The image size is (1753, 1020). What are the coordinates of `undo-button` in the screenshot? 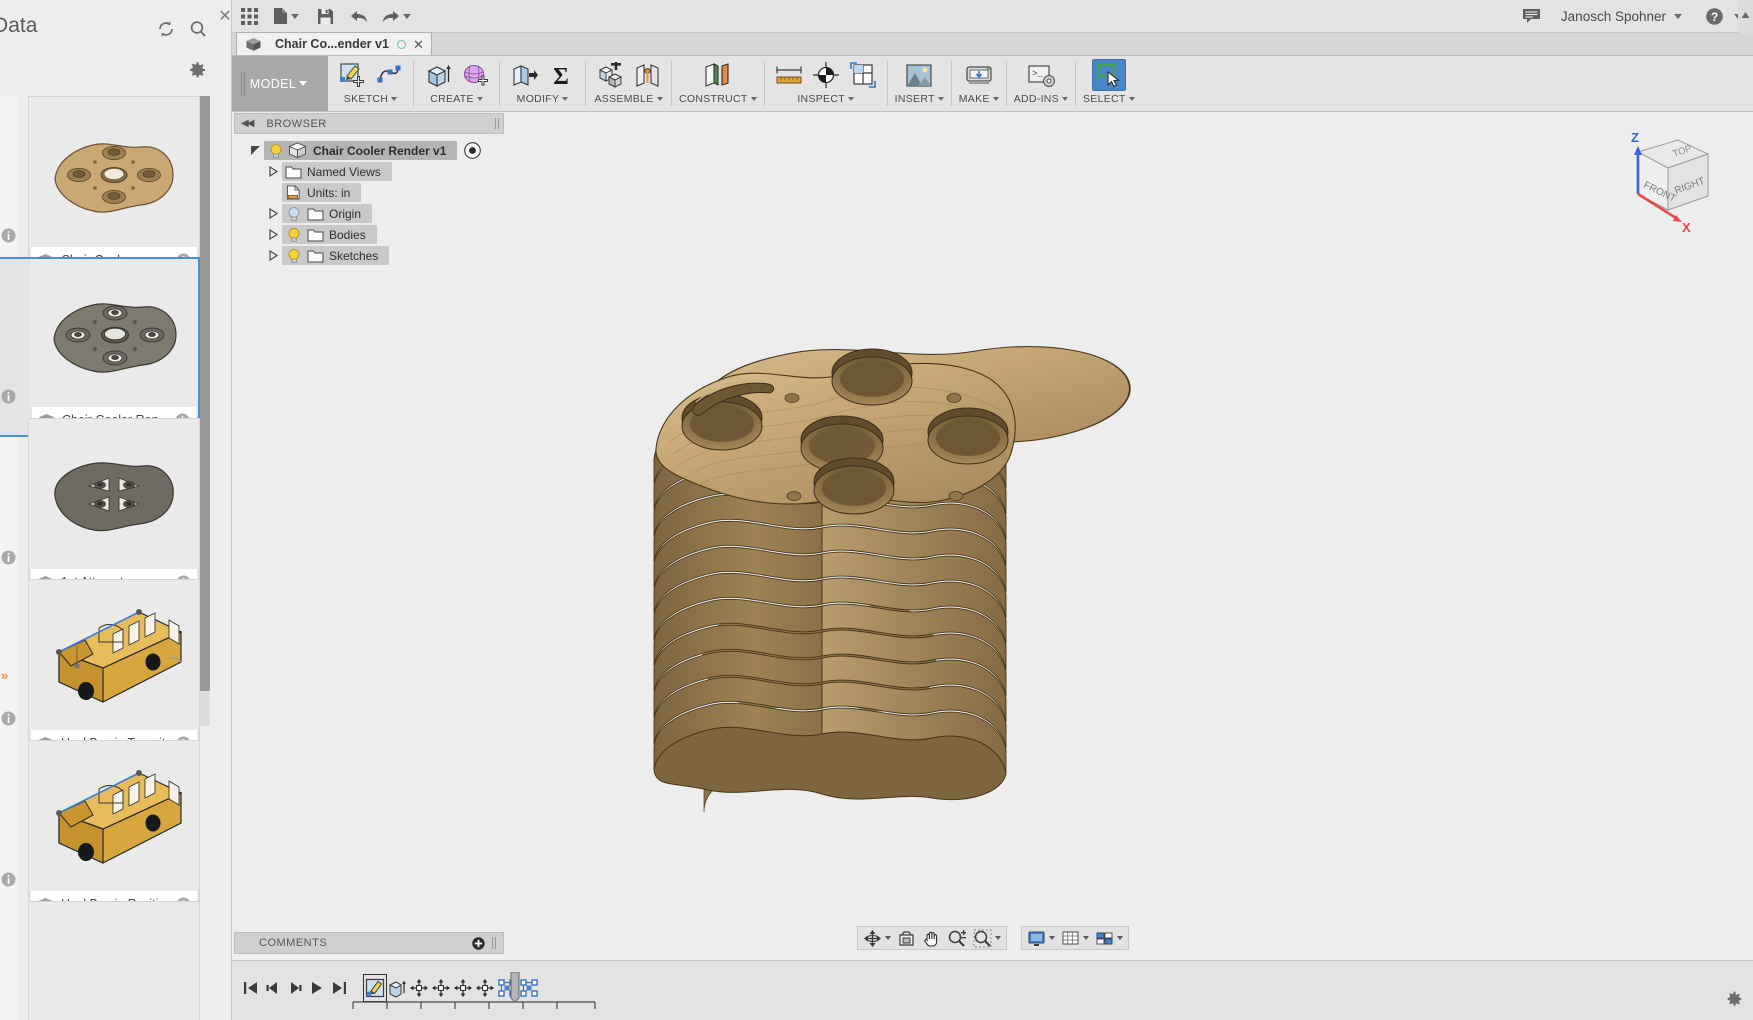 It's located at (359, 16).